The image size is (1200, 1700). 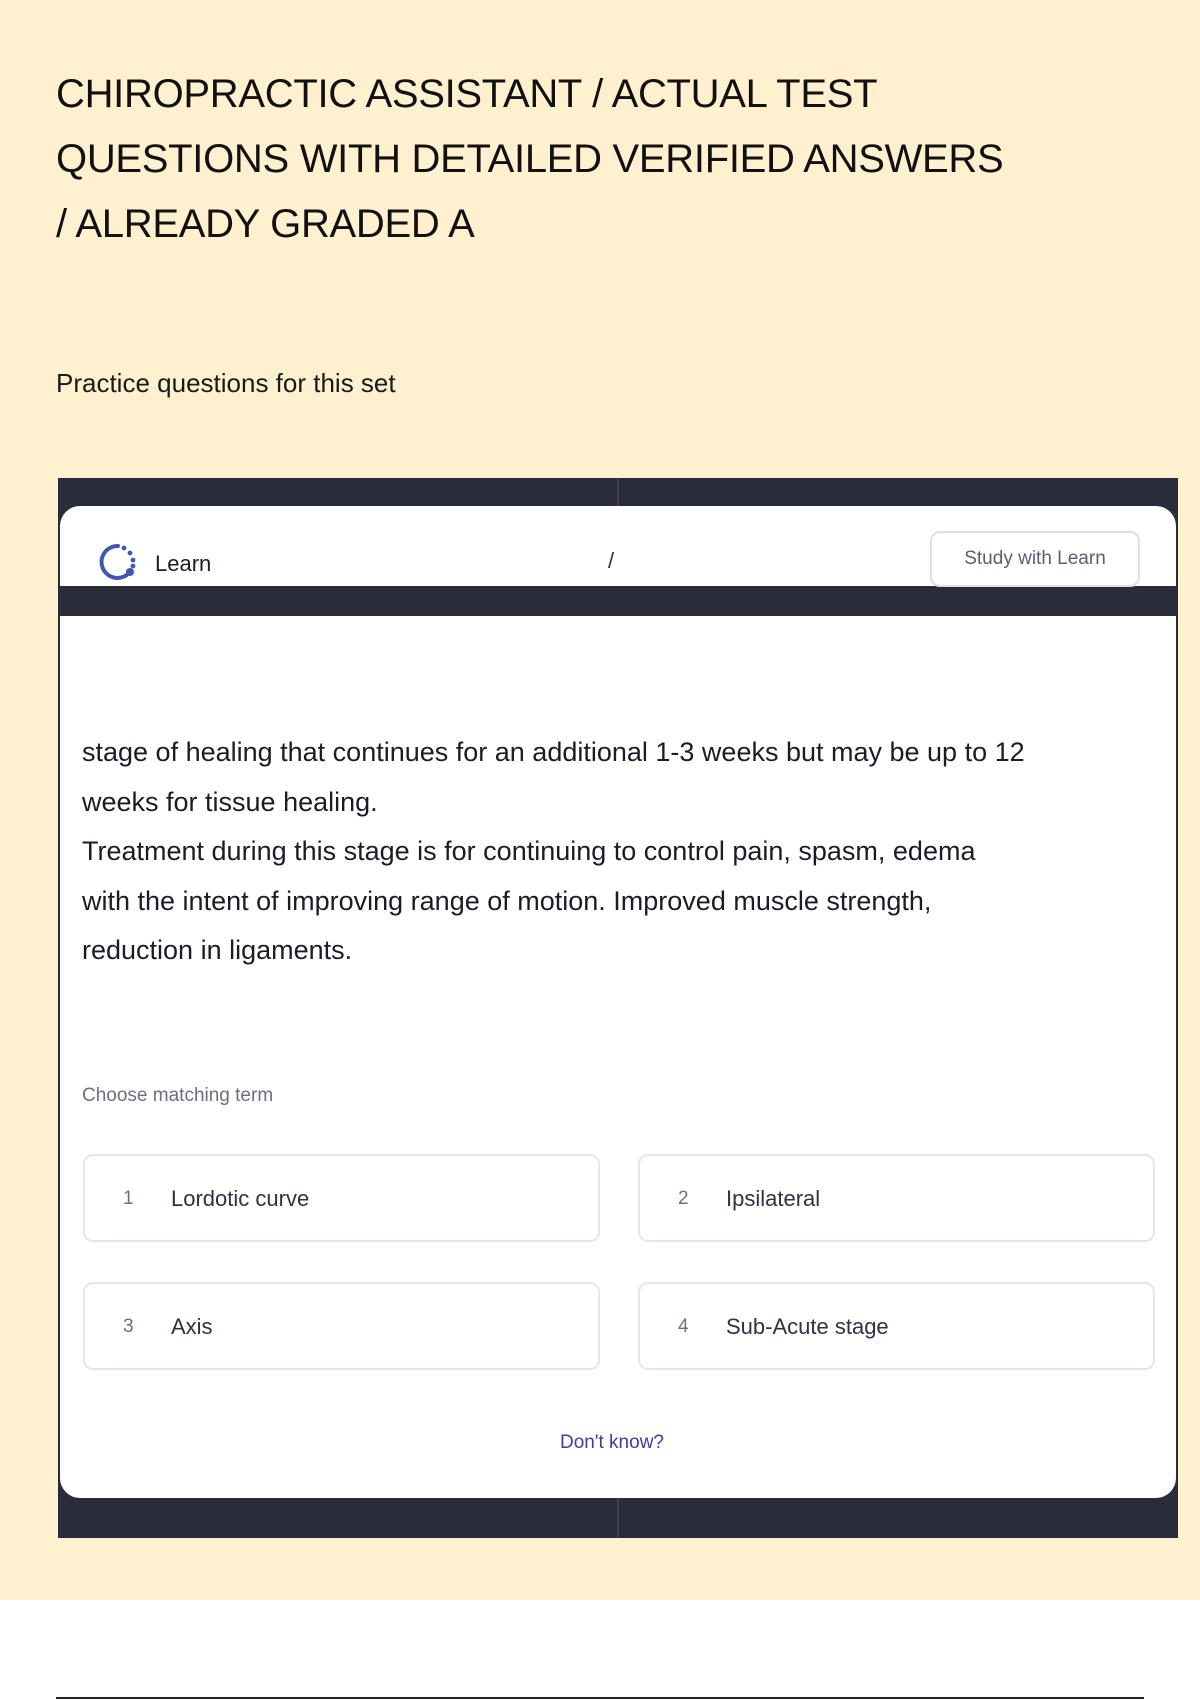 I want to click on answer-option-2: 2 Ipsilateral, so click(x=896, y=1198).